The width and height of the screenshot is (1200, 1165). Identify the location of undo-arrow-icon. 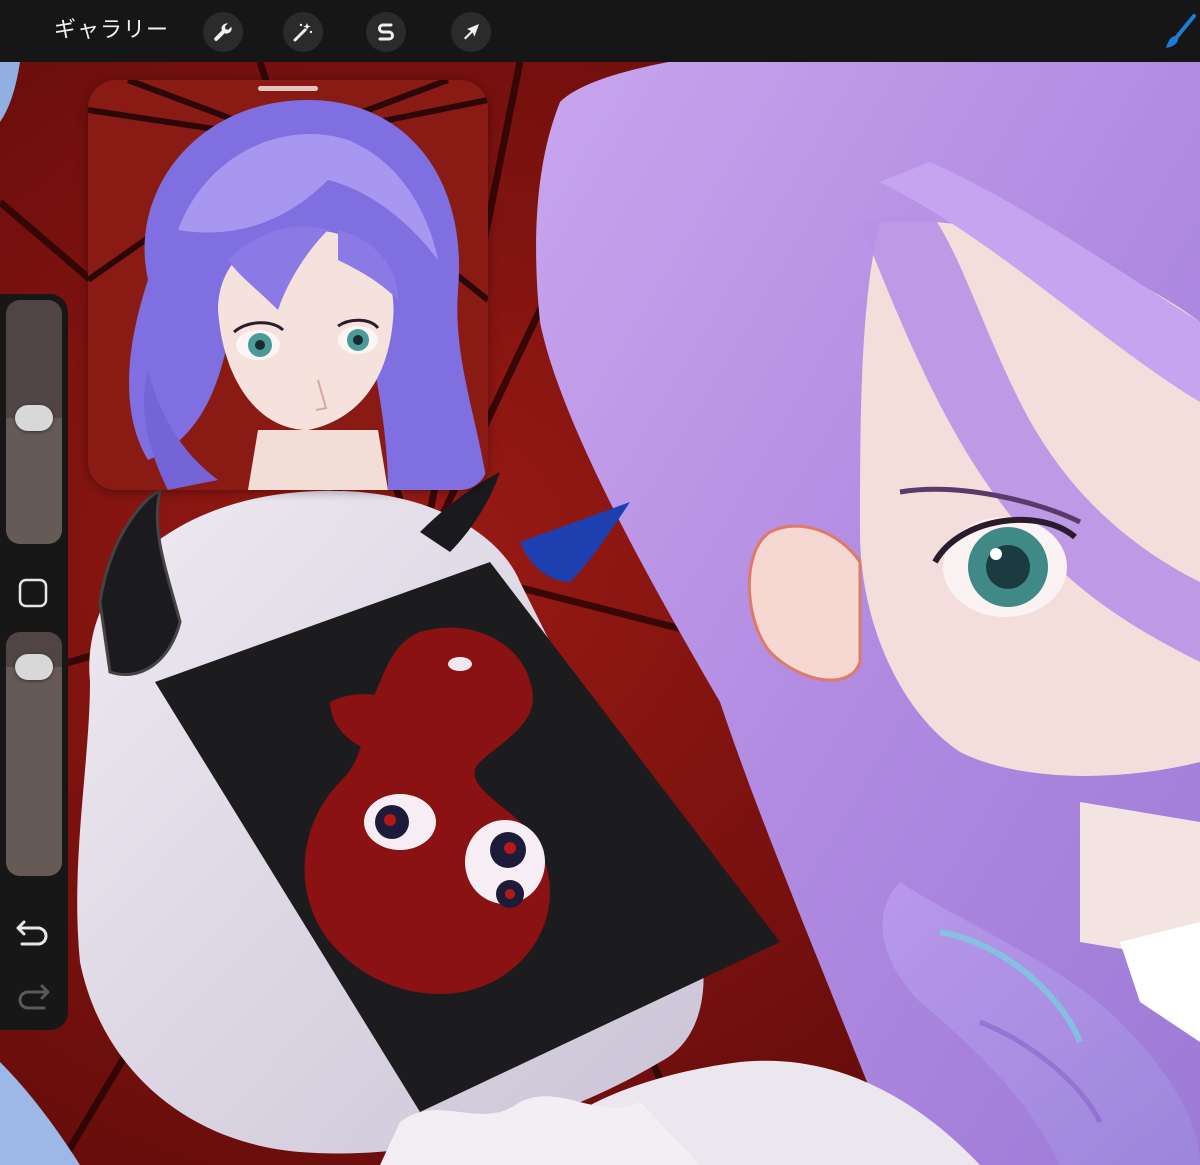
(33, 931).